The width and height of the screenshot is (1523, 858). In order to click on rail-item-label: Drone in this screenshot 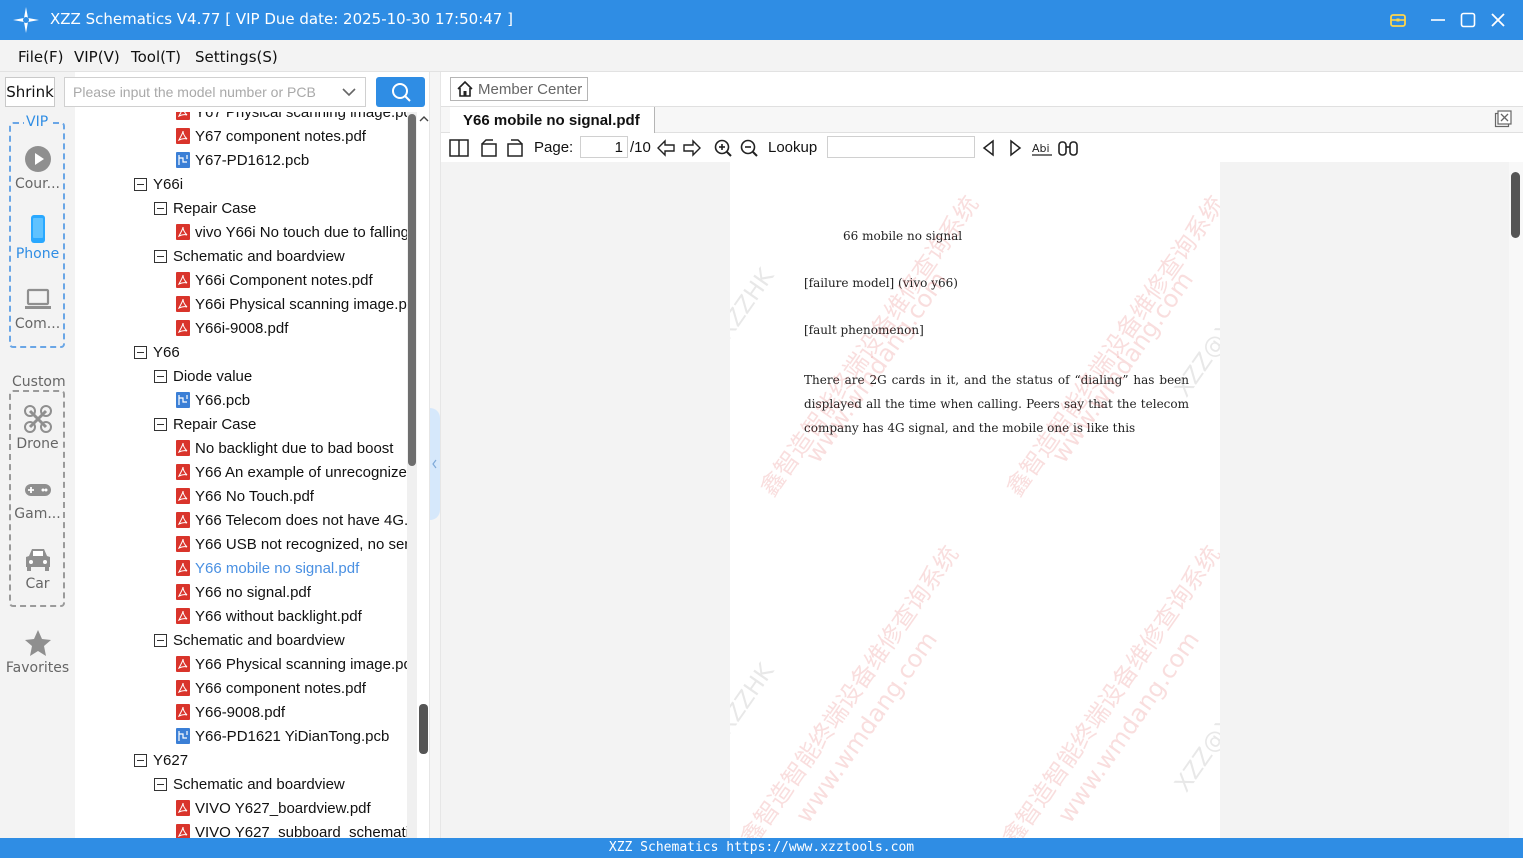, I will do `click(37, 444)`.